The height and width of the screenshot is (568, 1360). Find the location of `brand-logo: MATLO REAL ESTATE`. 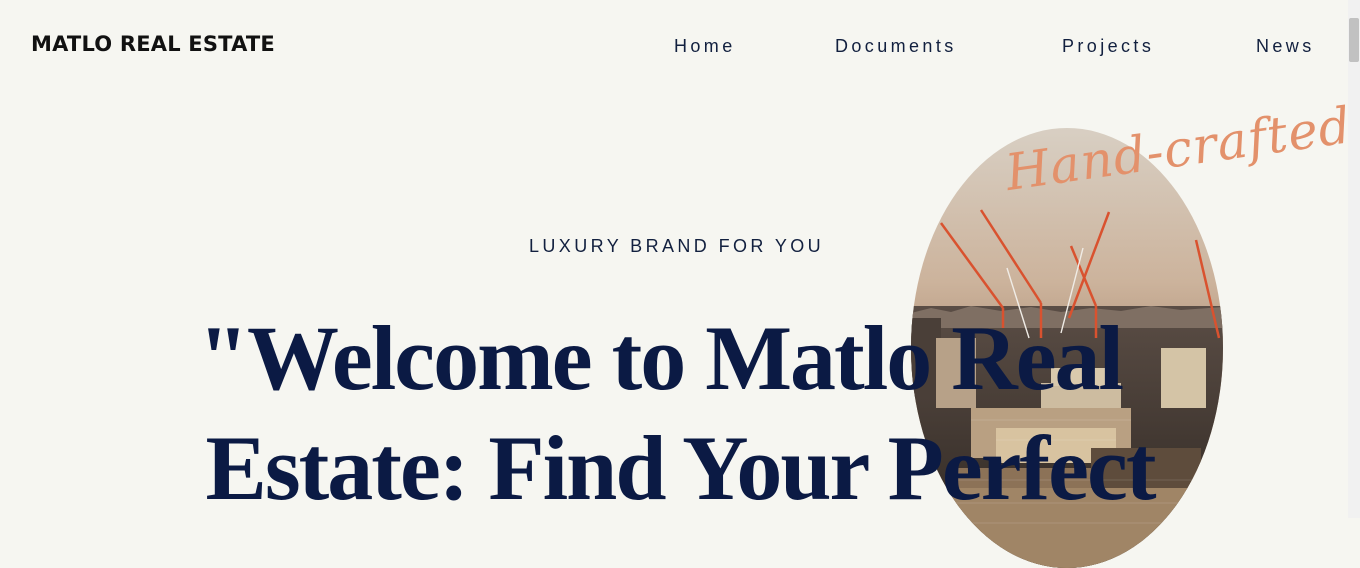

brand-logo: MATLO REAL ESTATE is located at coordinates (153, 44).